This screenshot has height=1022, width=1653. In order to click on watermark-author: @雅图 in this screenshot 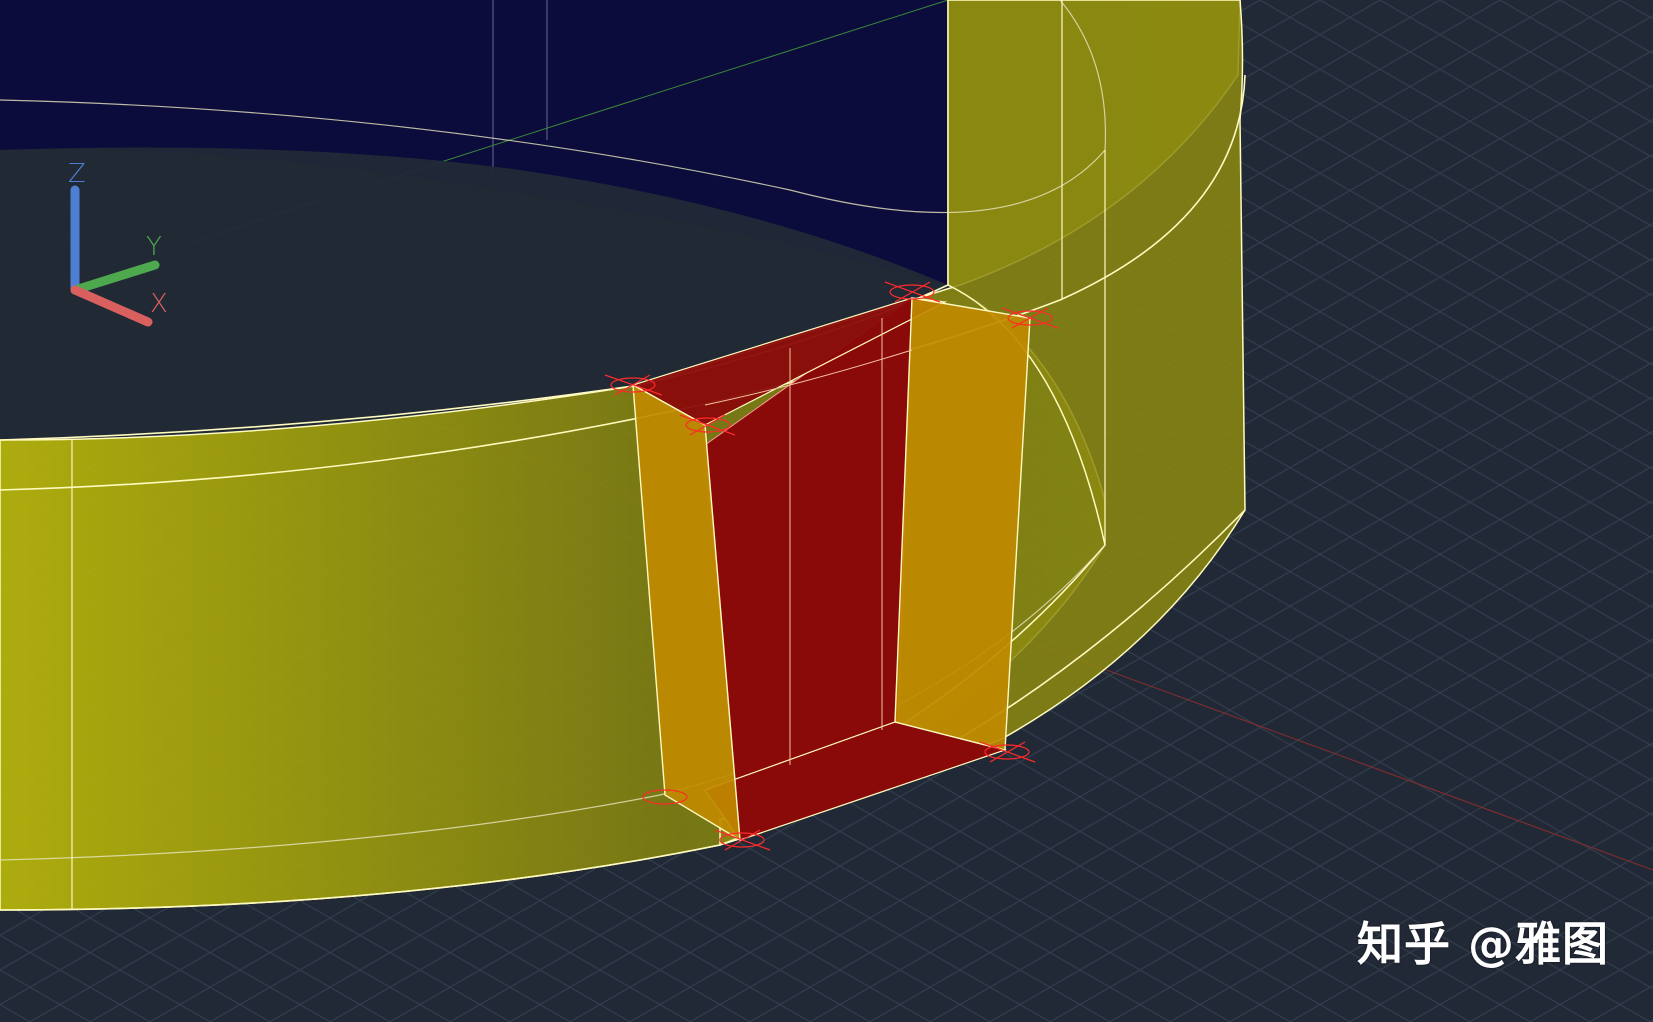, I will do `click(1538, 944)`.